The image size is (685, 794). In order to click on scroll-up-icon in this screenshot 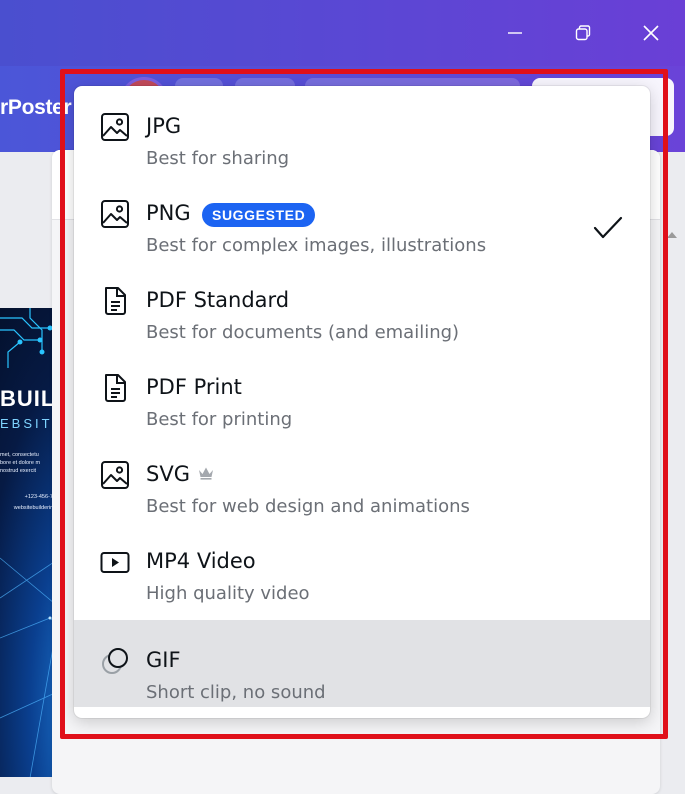, I will do `click(672, 235)`.